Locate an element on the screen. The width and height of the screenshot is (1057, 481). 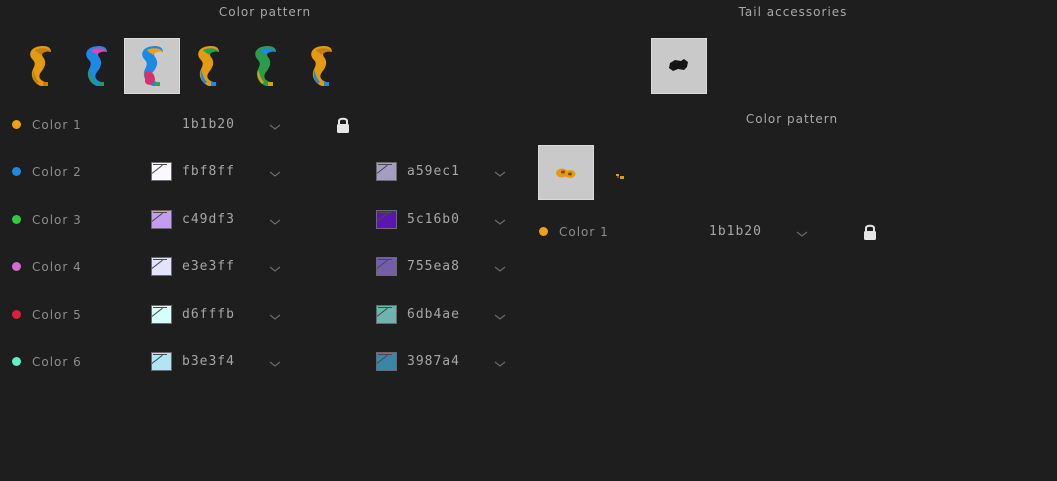
color-label: Color 6 is located at coordinates (57, 362).